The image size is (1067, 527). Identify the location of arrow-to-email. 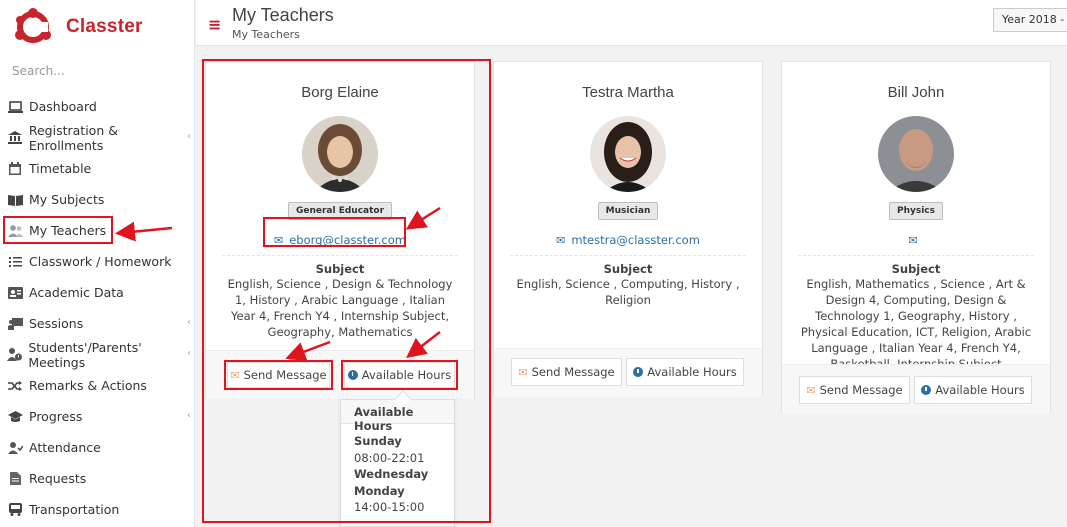
(423, 218).